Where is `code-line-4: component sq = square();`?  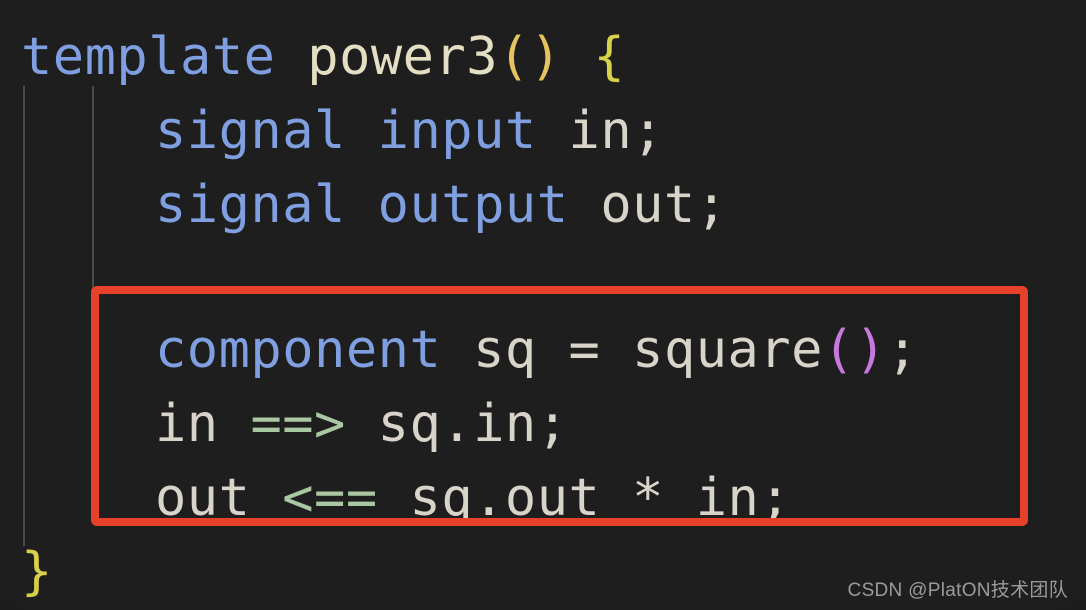
code-line-4: component sq = square(); is located at coordinates (543, 350).